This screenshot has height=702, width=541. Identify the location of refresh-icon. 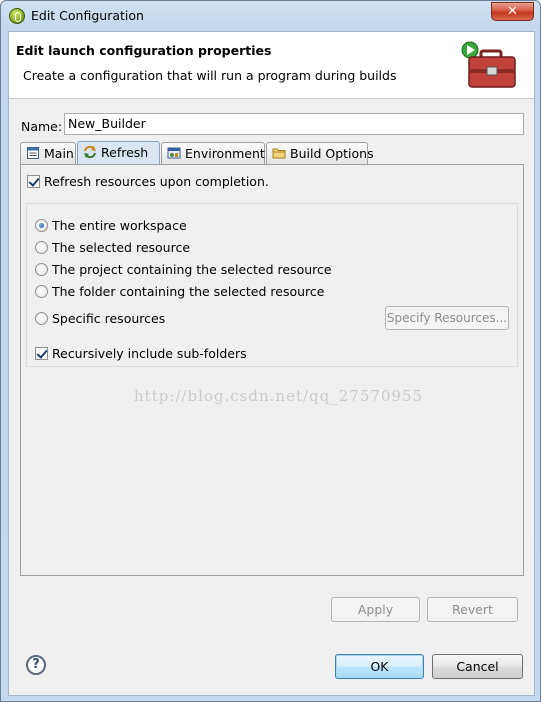
(90, 152).